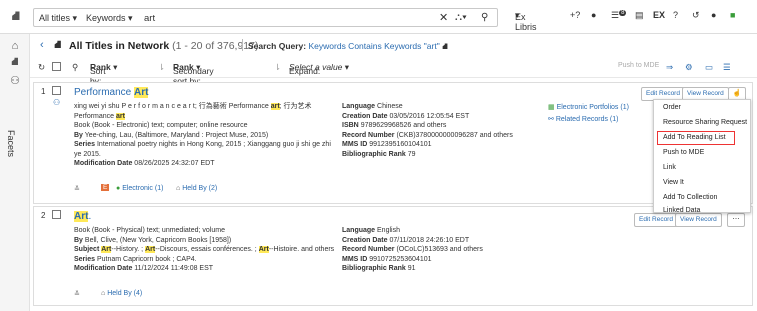 This screenshot has height=311, width=757. What do you see at coordinates (696, 15) in the screenshot?
I see `history-icon: ↺` at bounding box center [696, 15].